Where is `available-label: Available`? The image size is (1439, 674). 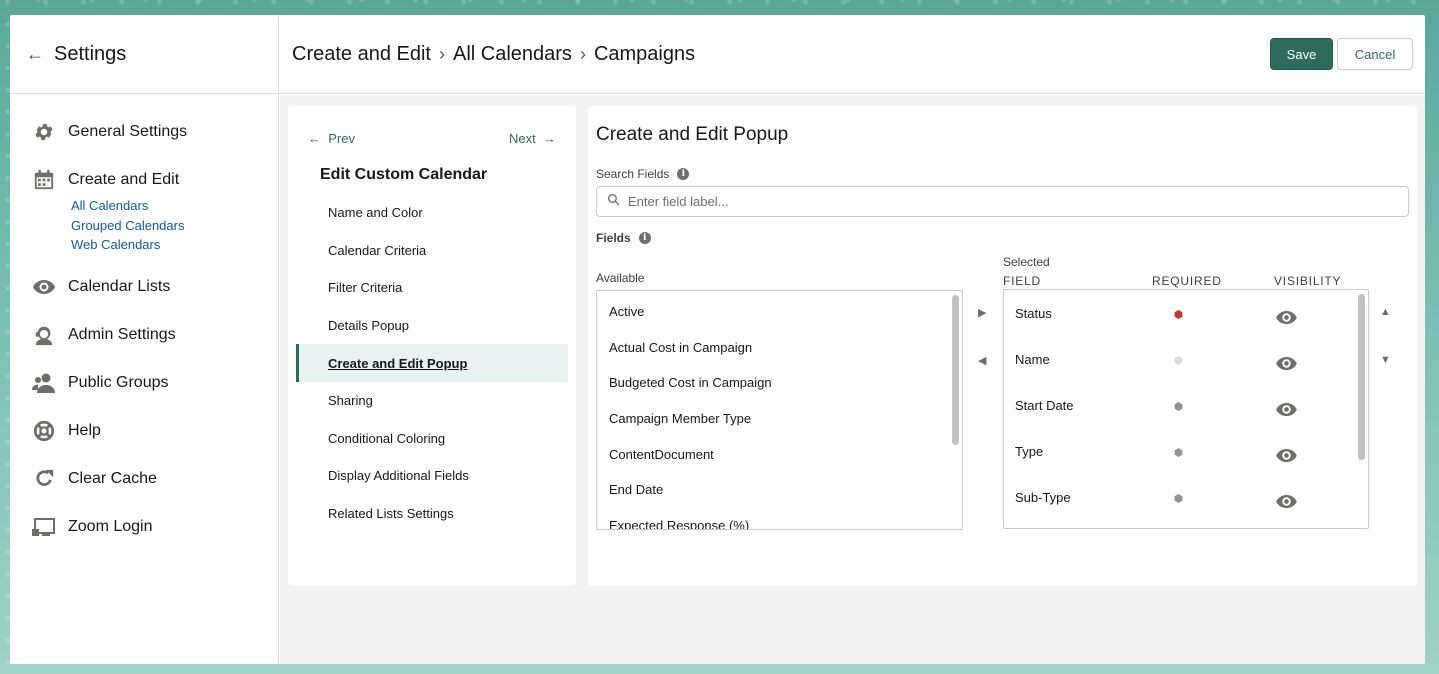 available-label: Available is located at coordinates (620, 278).